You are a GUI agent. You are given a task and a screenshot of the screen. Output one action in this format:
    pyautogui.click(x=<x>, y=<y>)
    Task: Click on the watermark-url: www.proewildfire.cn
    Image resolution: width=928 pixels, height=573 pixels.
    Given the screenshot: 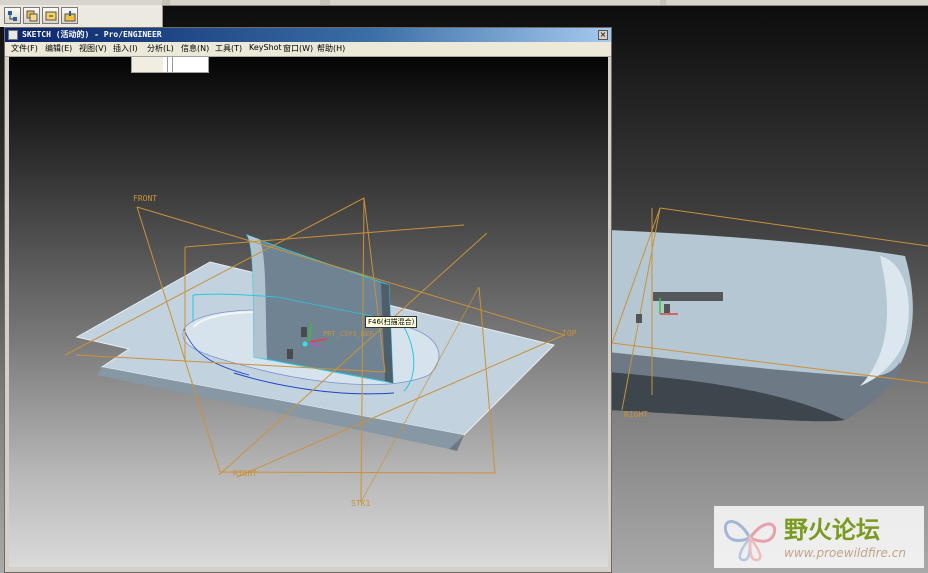 What is the action you would take?
    pyautogui.click(x=845, y=553)
    